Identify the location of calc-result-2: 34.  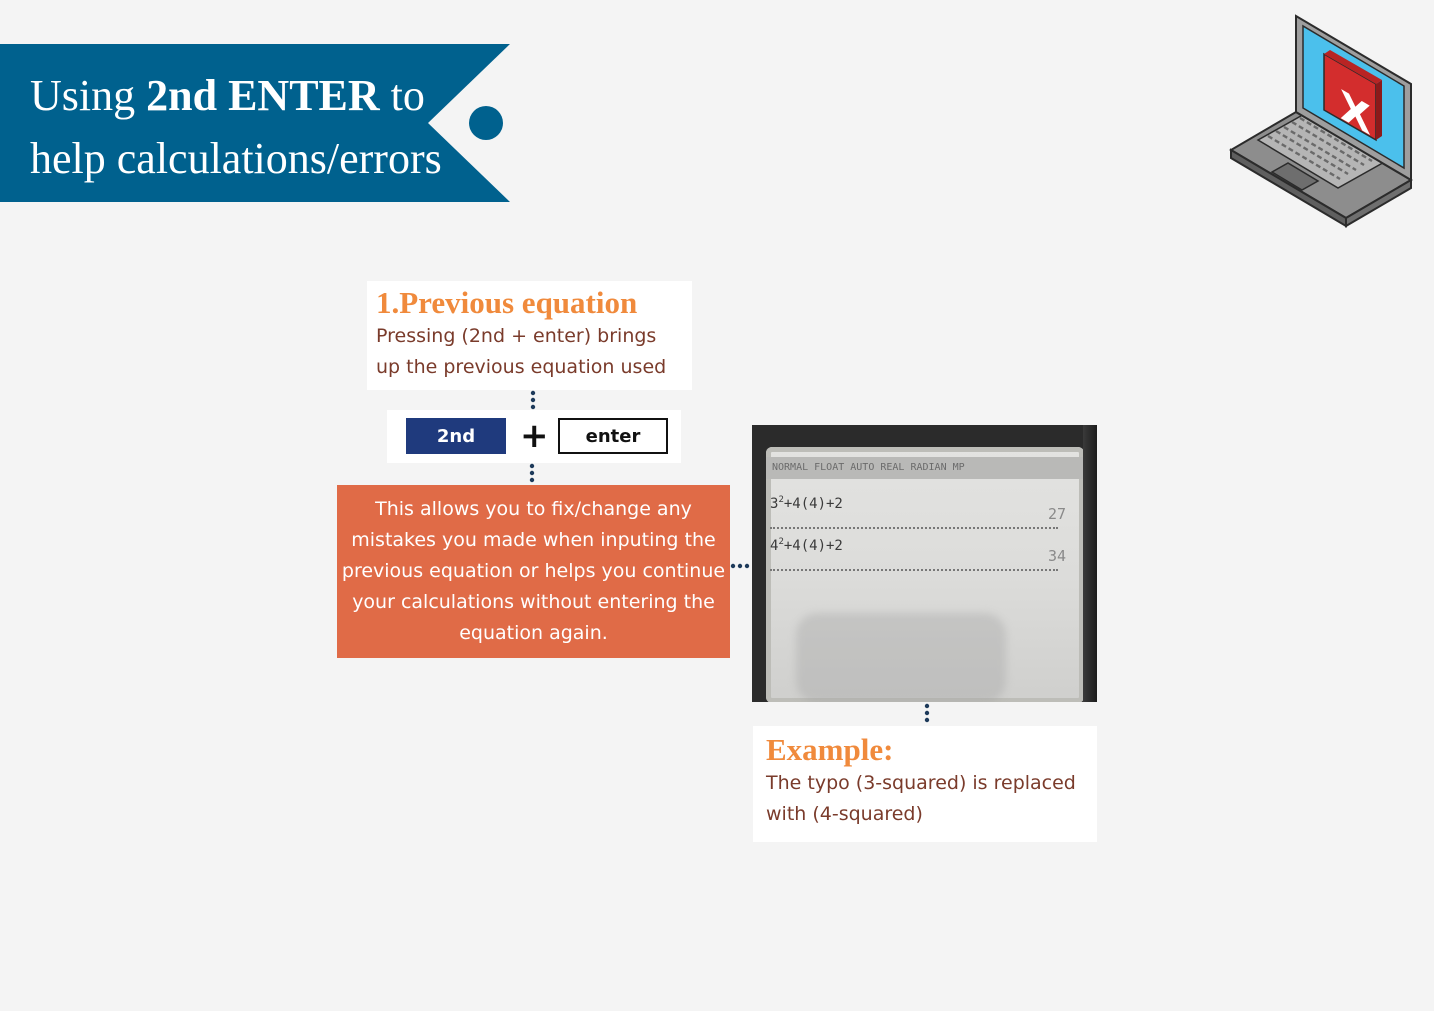
(1056, 556).